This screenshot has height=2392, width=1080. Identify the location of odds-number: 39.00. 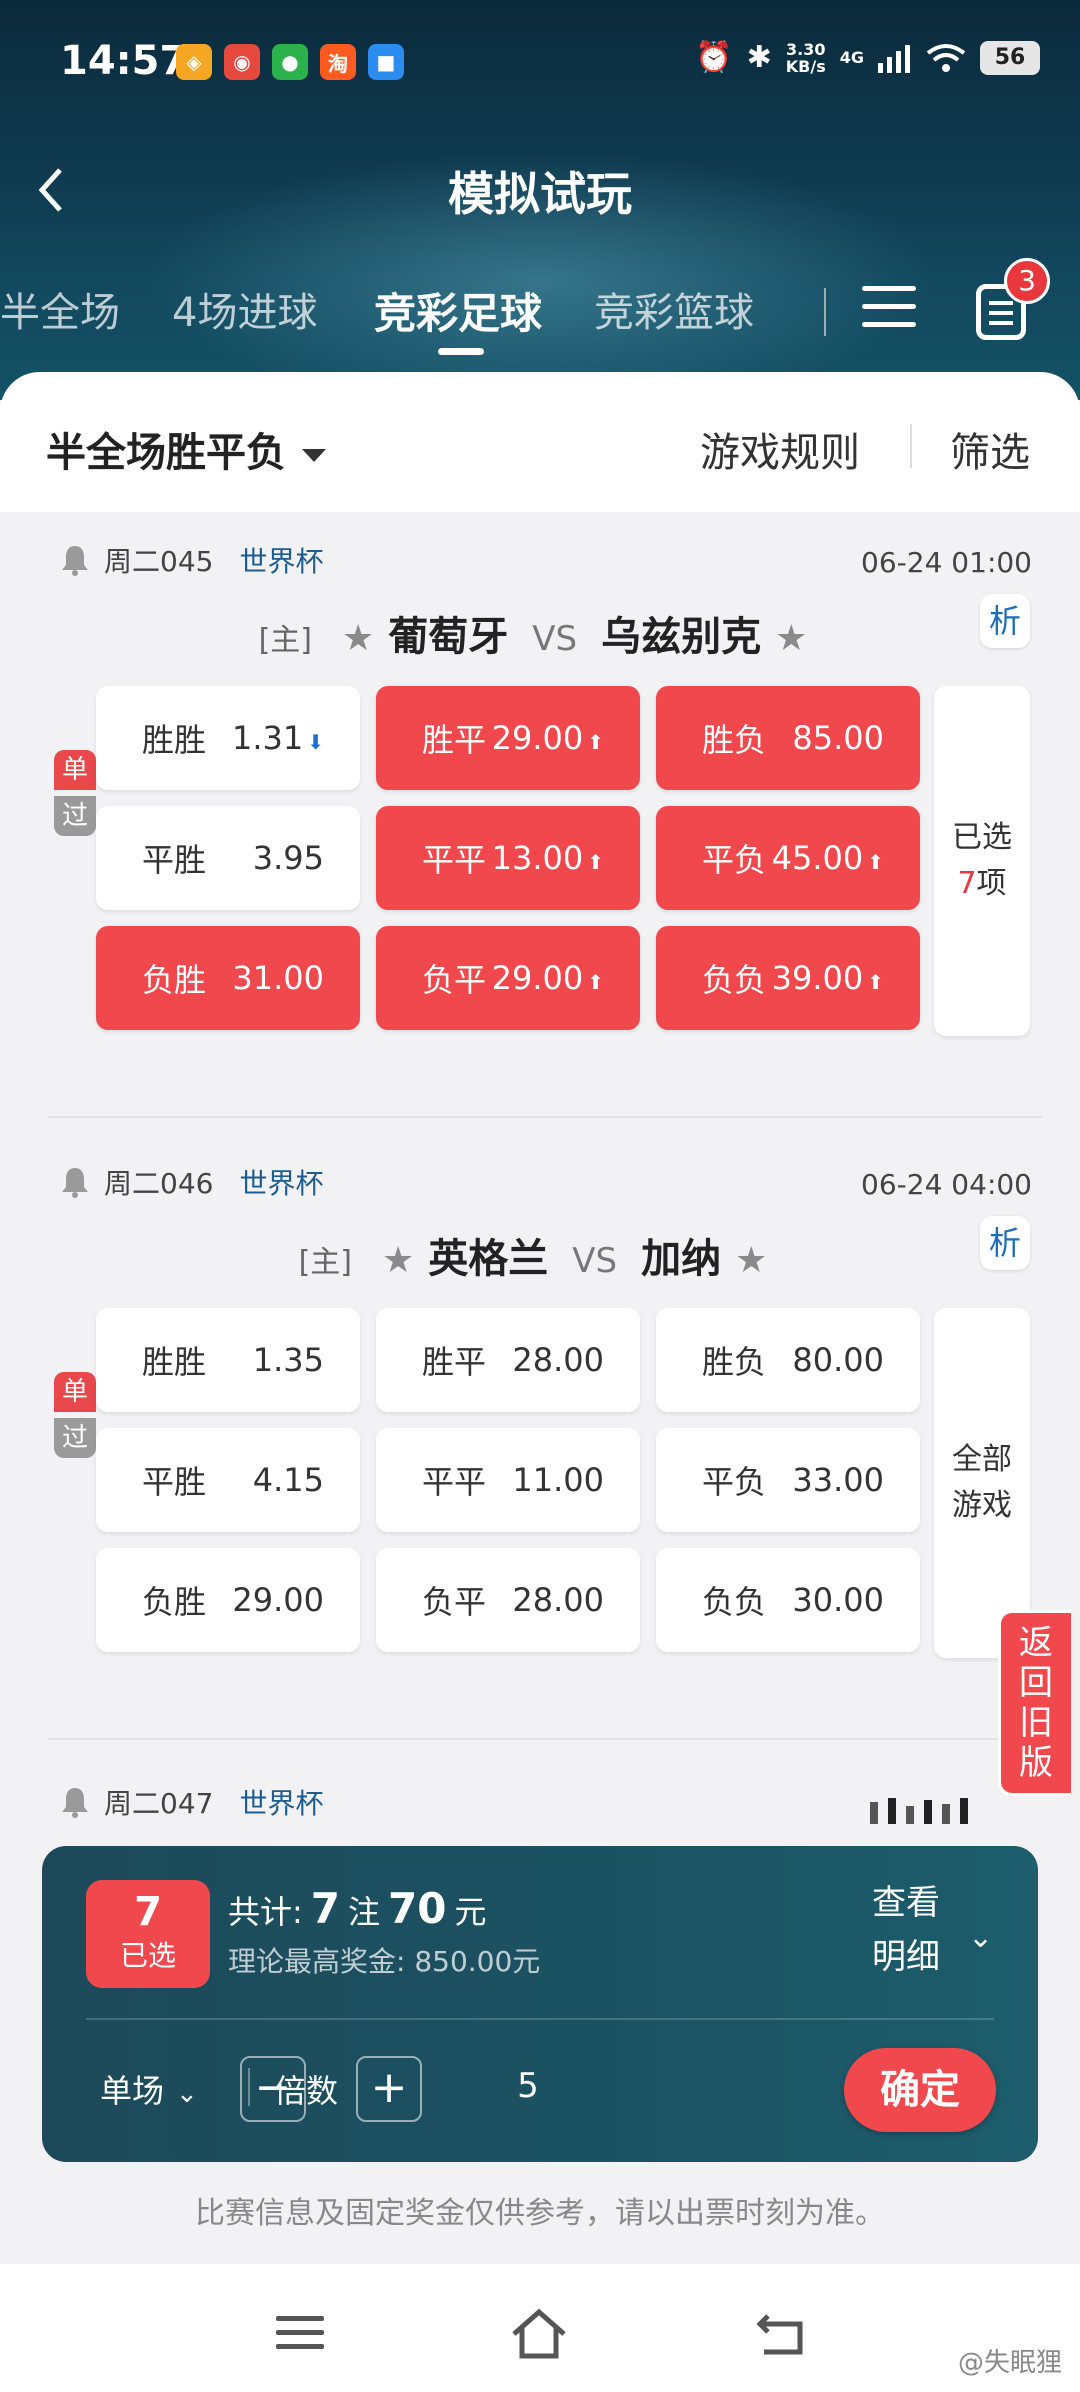
(817, 978).